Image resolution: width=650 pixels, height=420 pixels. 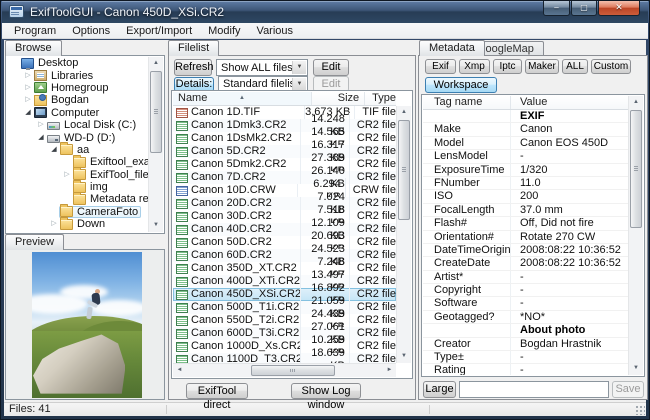 I want to click on all-button: ALL, so click(x=575, y=66).